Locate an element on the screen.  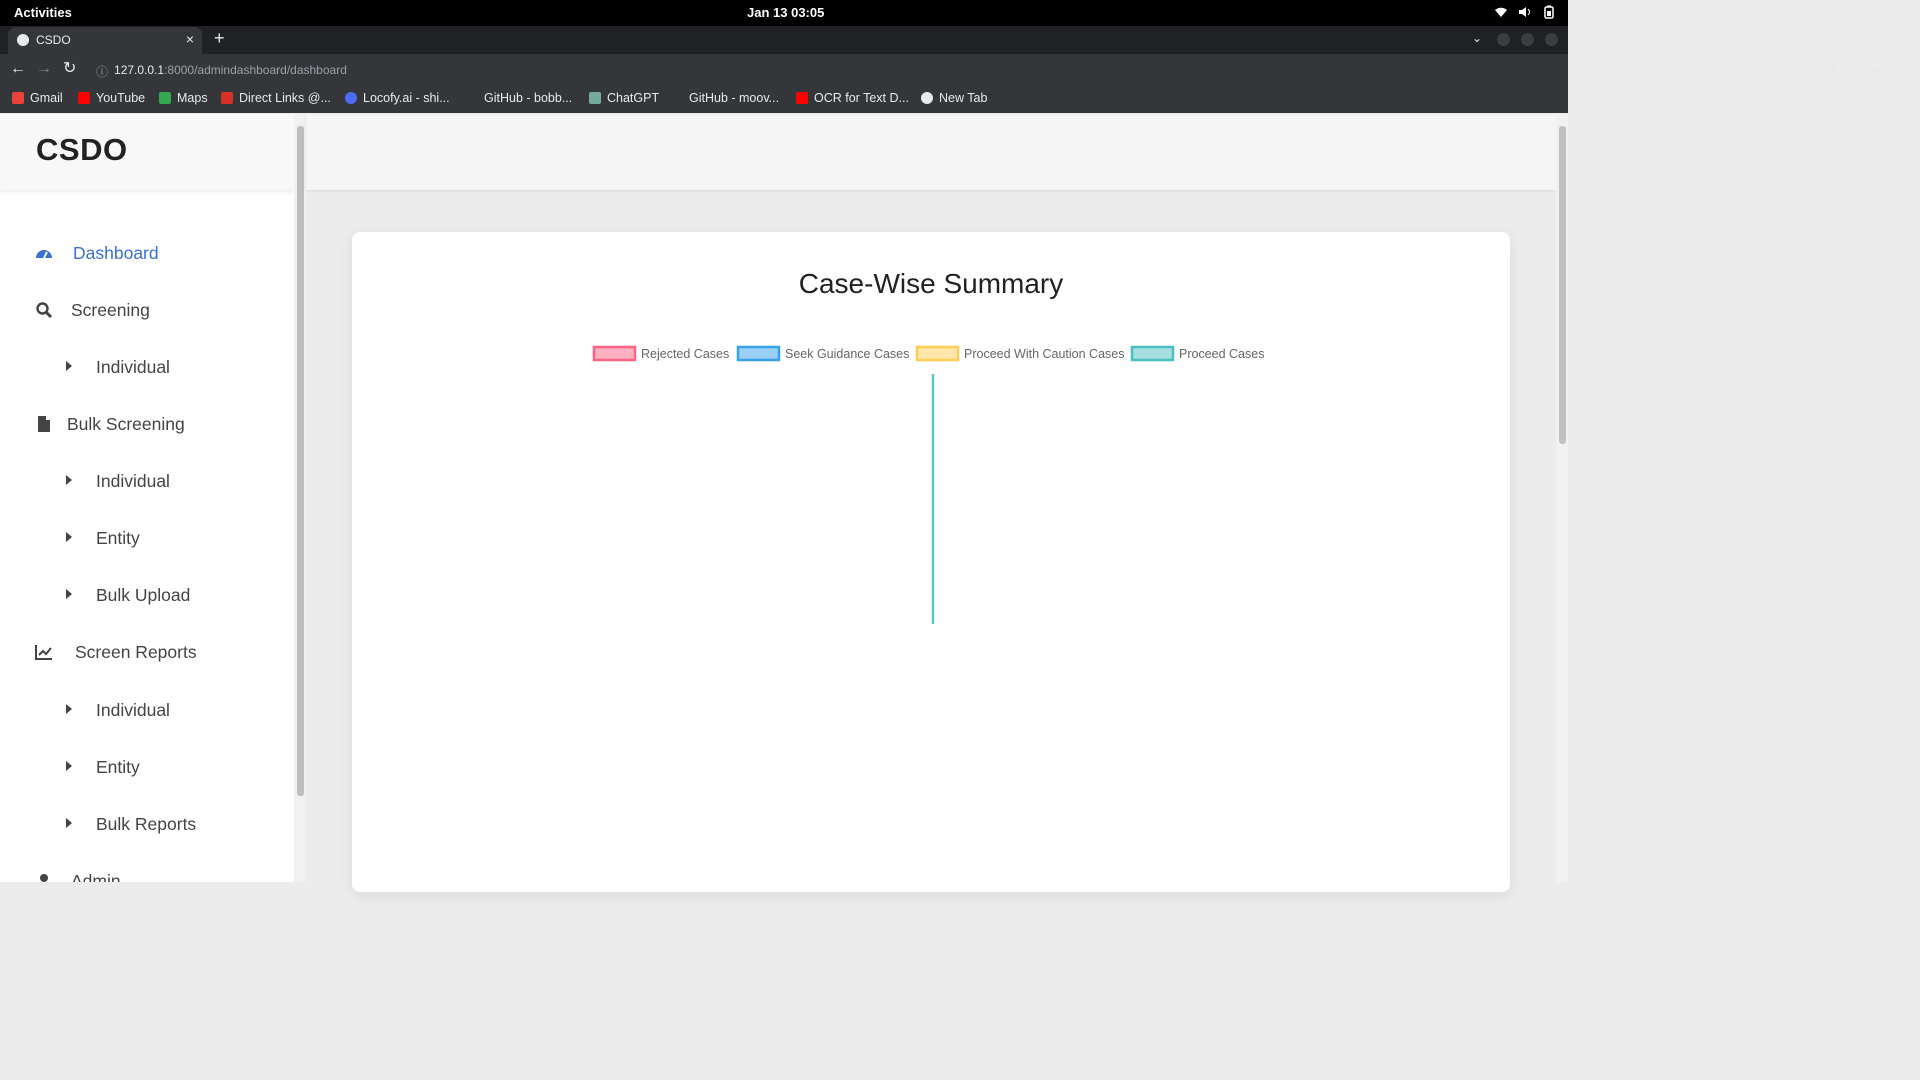
system-top-bar: Activities Jan 13 03:05 is located at coordinates (784, 13).